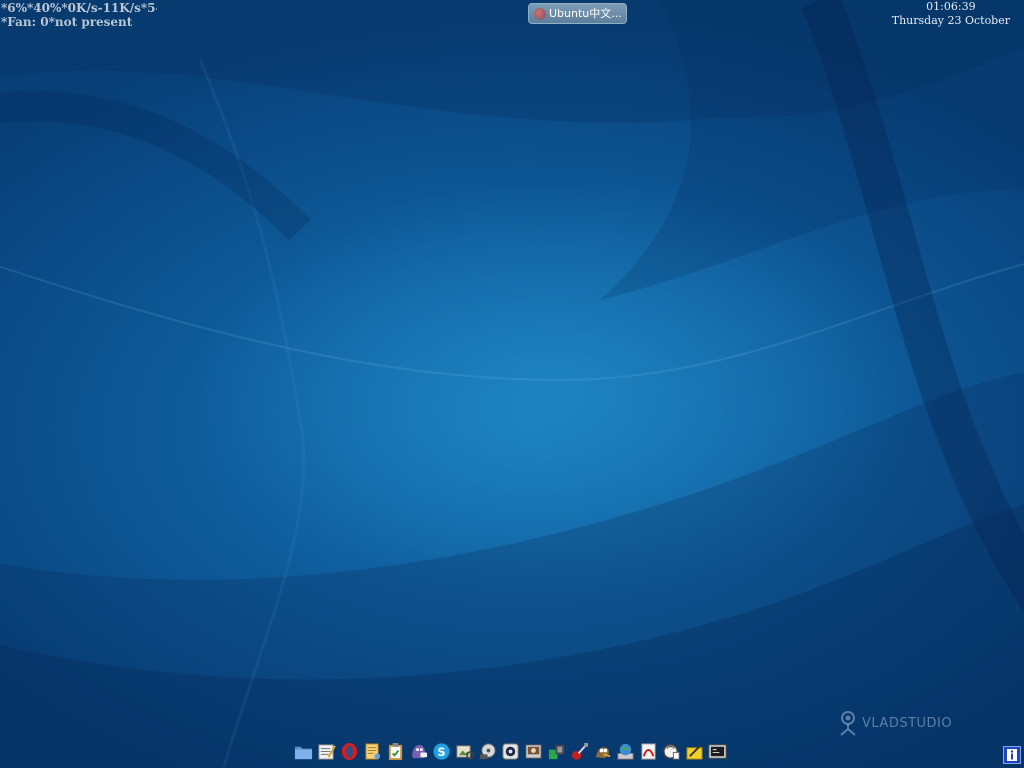 The image size is (1024, 768). What do you see at coordinates (848, 723) in the screenshot?
I see `person-logo-icon` at bounding box center [848, 723].